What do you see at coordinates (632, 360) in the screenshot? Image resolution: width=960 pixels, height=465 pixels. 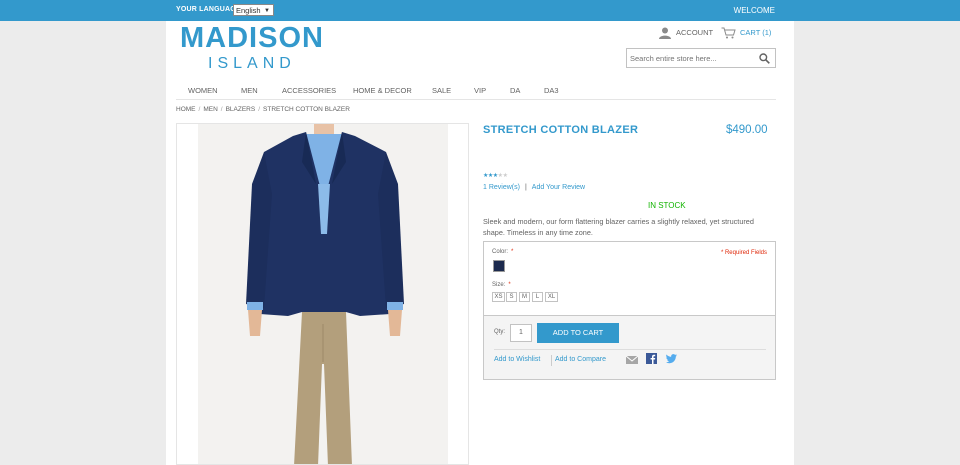 I see `mail-icon` at bounding box center [632, 360].